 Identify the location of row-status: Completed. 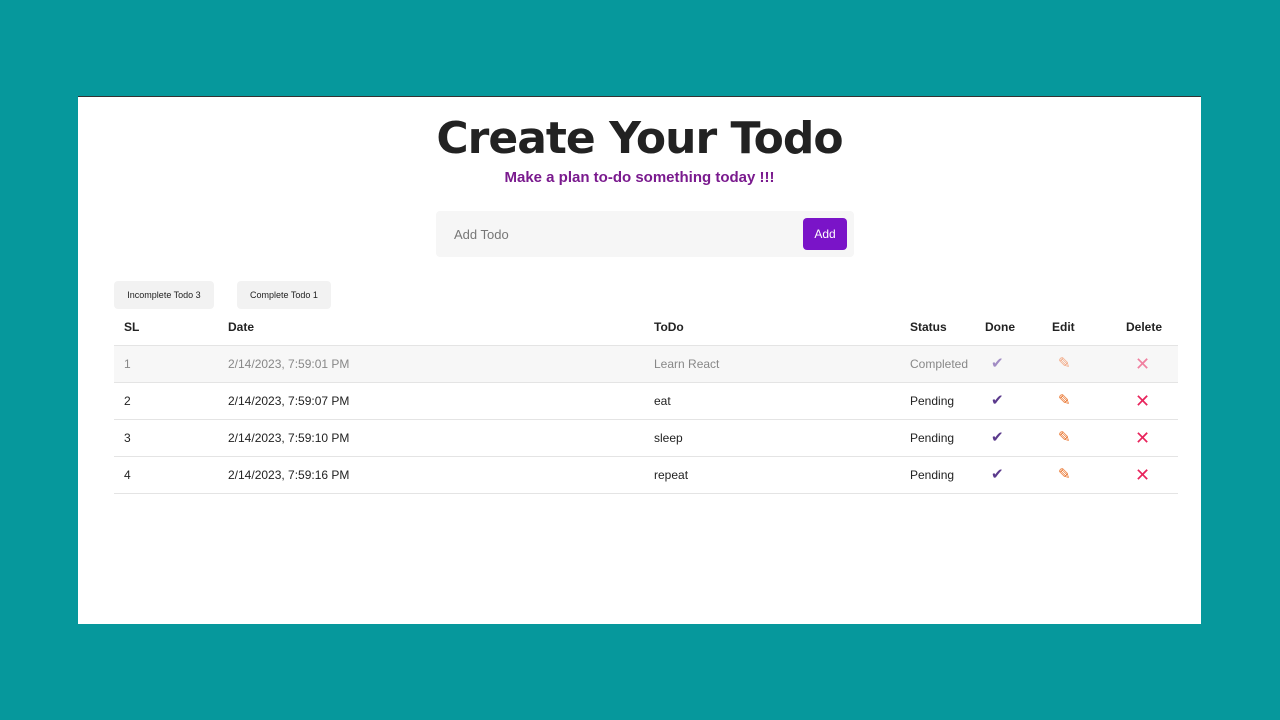
(939, 364).